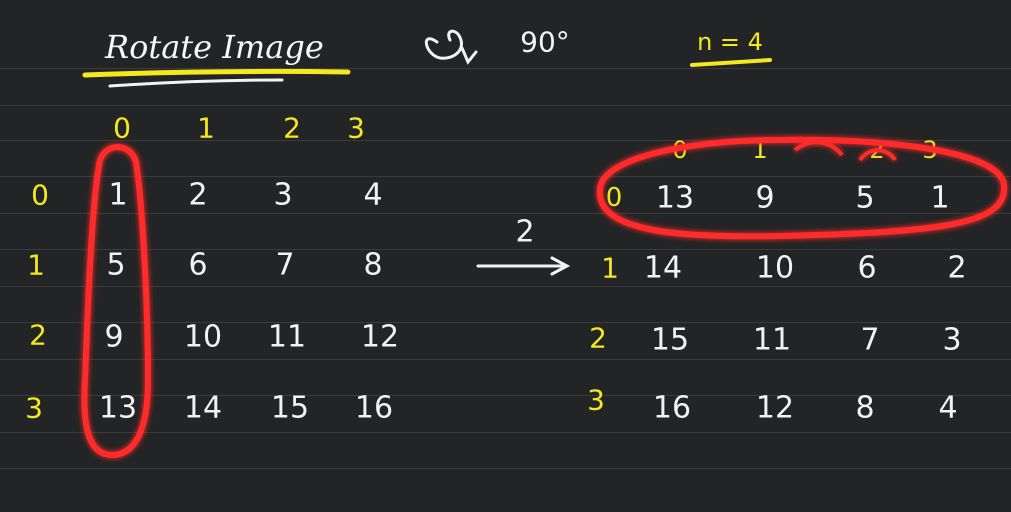  I want to click on title-underline-white, so click(196, 83).